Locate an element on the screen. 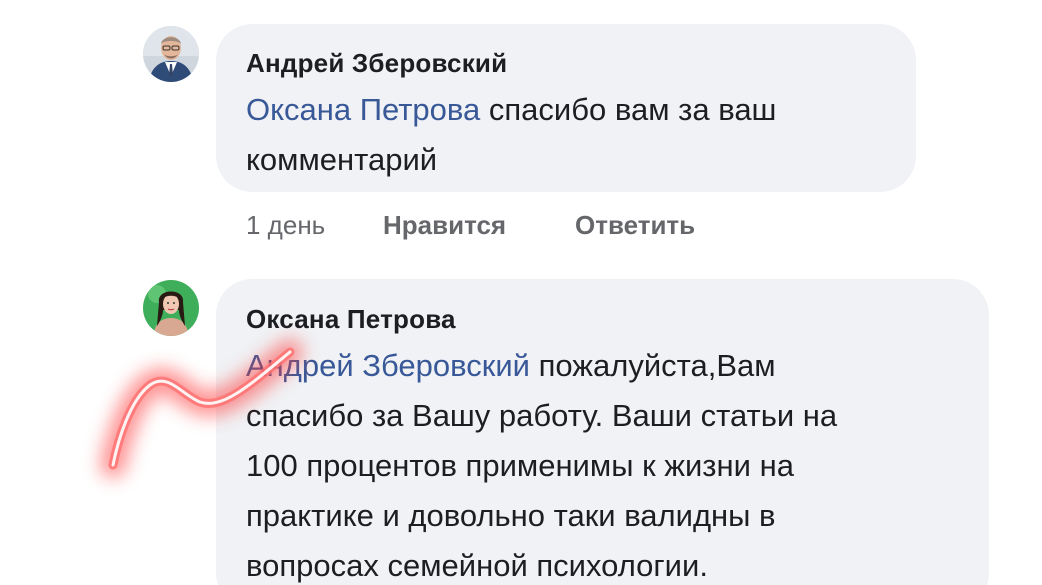 The width and height of the screenshot is (1042, 585). reply-button: Ответить is located at coordinates (635, 225).